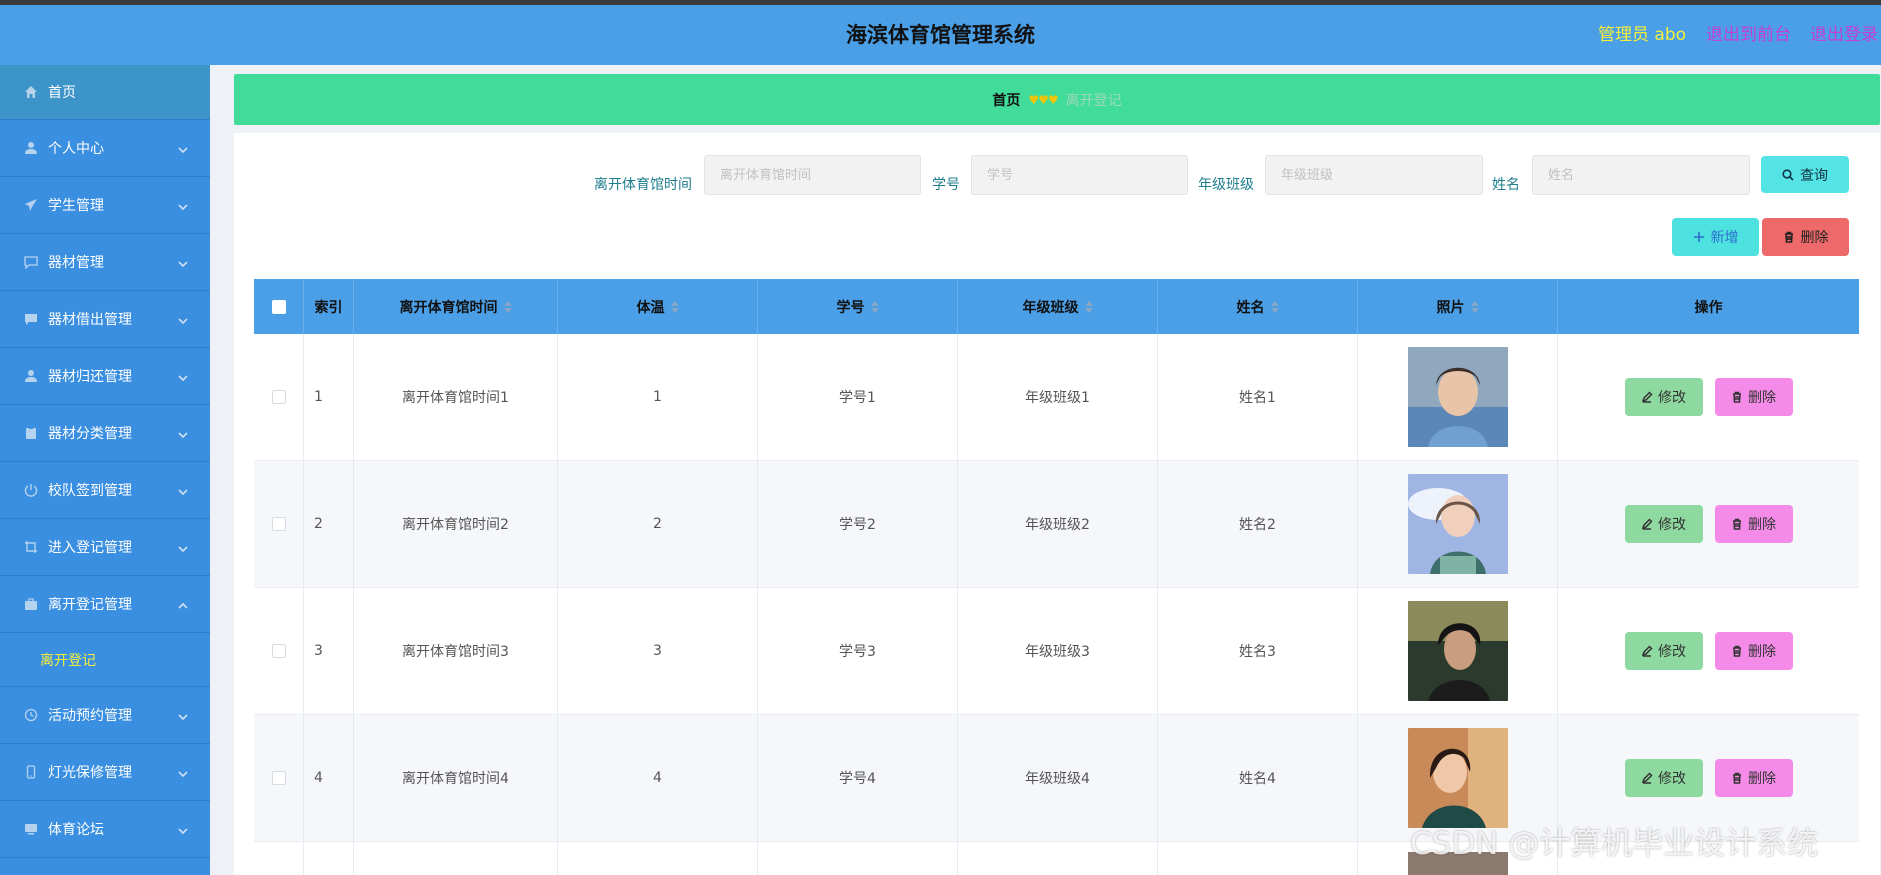 Image resolution: width=1881 pixels, height=875 pixels. I want to click on cell-leave-time: 离开体育馆时间2, so click(456, 524).